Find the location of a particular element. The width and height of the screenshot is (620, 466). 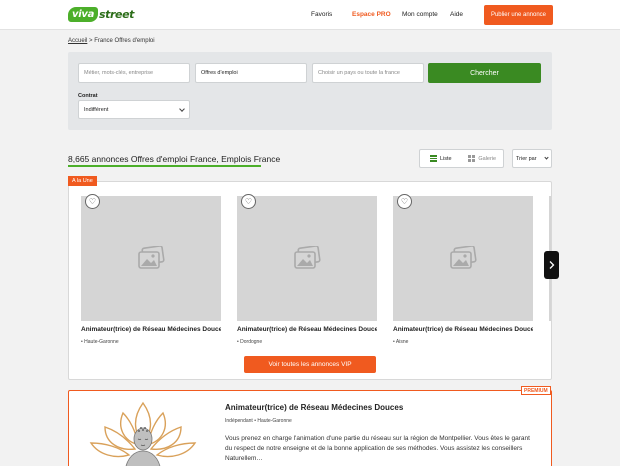

premium-contract: Indépendant is located at coordinates (239, 421).